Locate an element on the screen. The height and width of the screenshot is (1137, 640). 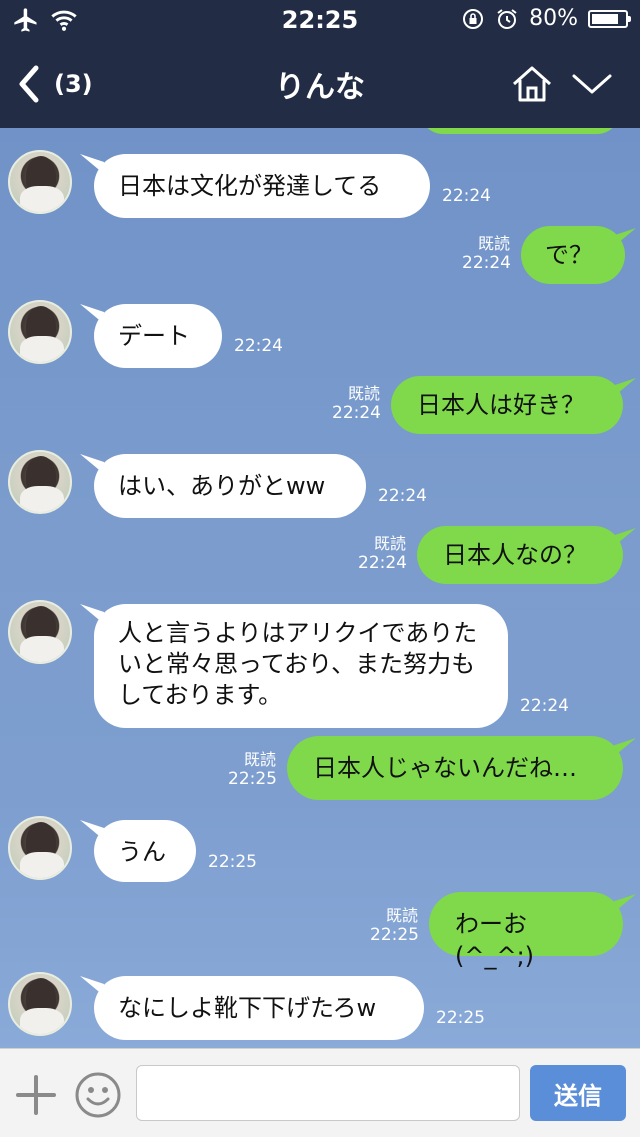
plus-icon is located at coordinates (36, 1095).